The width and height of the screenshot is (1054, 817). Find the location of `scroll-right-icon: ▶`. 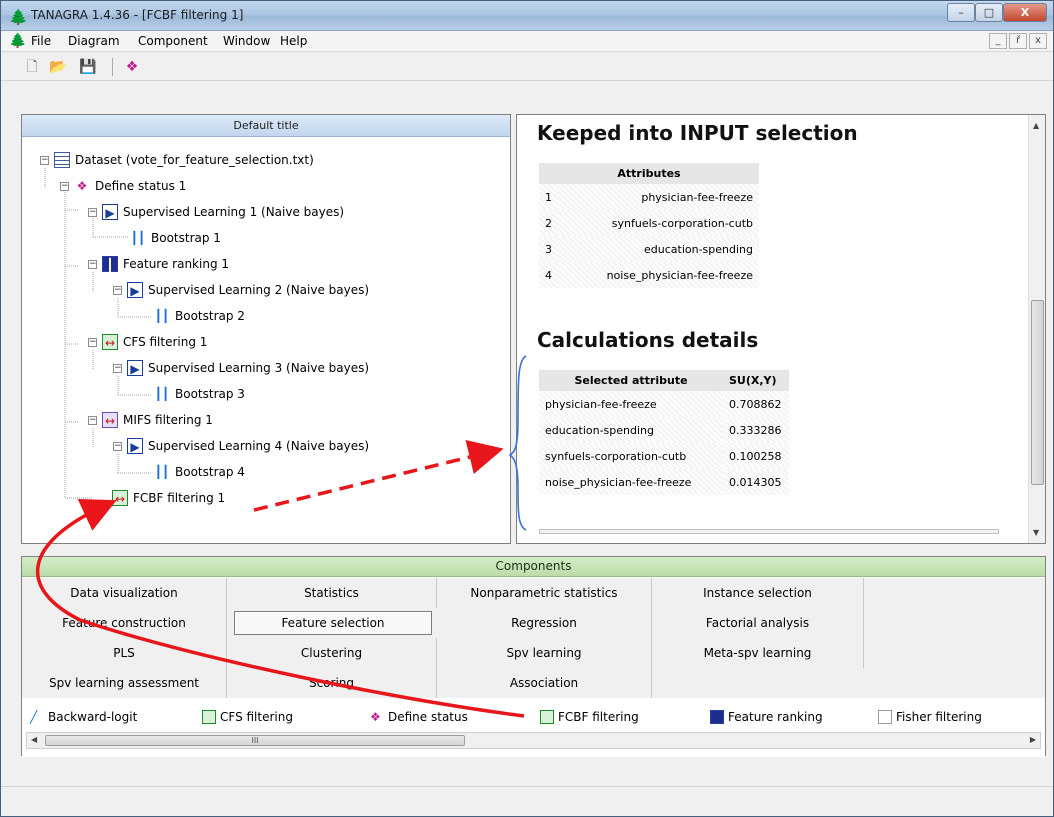

scroll-right-icon: ▶ is located at coordinates (1033, 739).